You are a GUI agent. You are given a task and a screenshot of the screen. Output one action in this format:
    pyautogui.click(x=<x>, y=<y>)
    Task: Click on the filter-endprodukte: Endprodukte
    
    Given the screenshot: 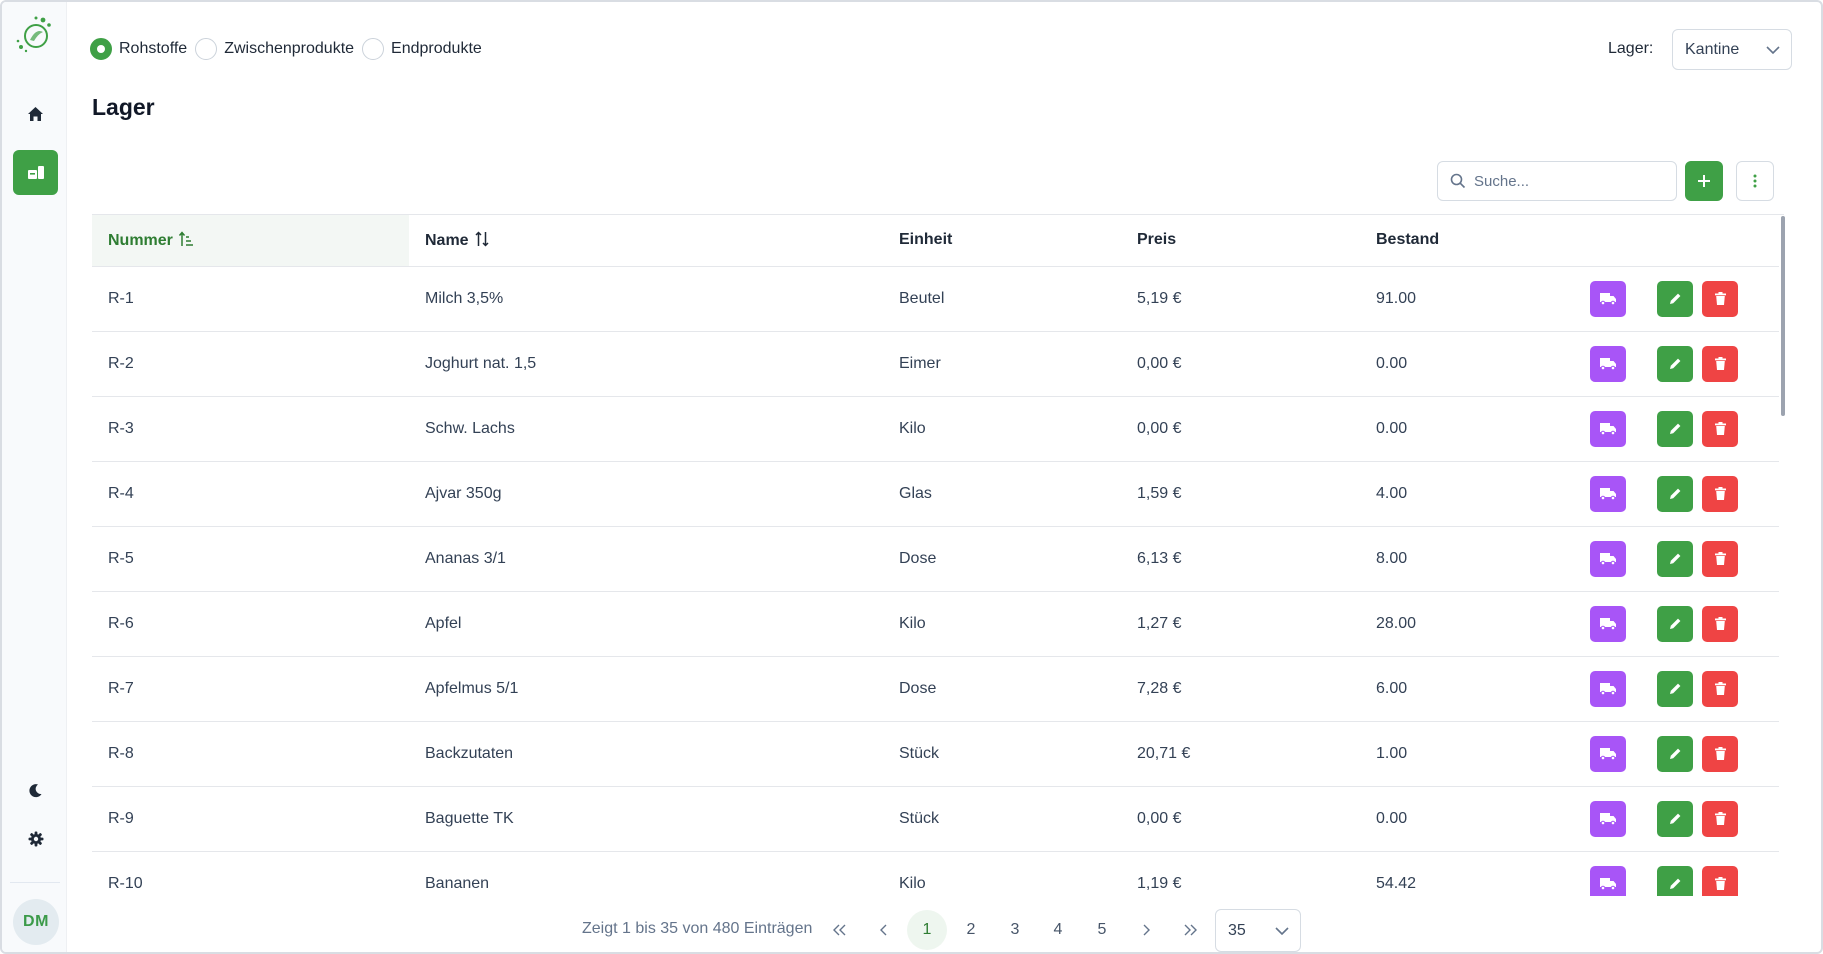 What is the action you would take?
    pyautogui.click(x=422, y=49)
    